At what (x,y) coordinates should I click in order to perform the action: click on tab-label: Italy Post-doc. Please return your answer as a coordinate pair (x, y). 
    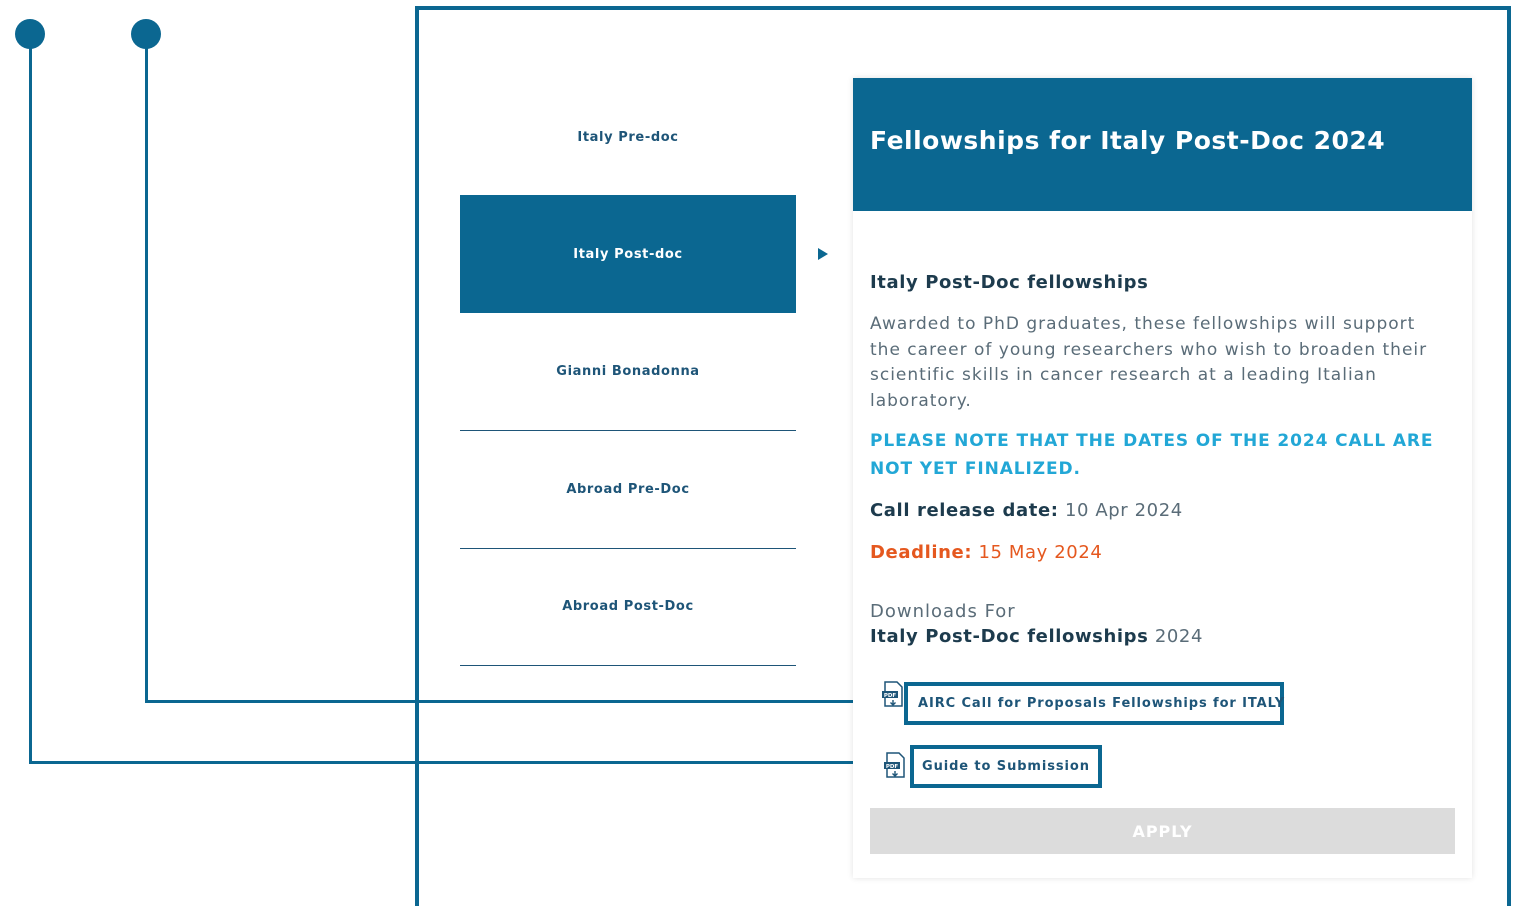
    Looking at the image, I should click on (628, 254).